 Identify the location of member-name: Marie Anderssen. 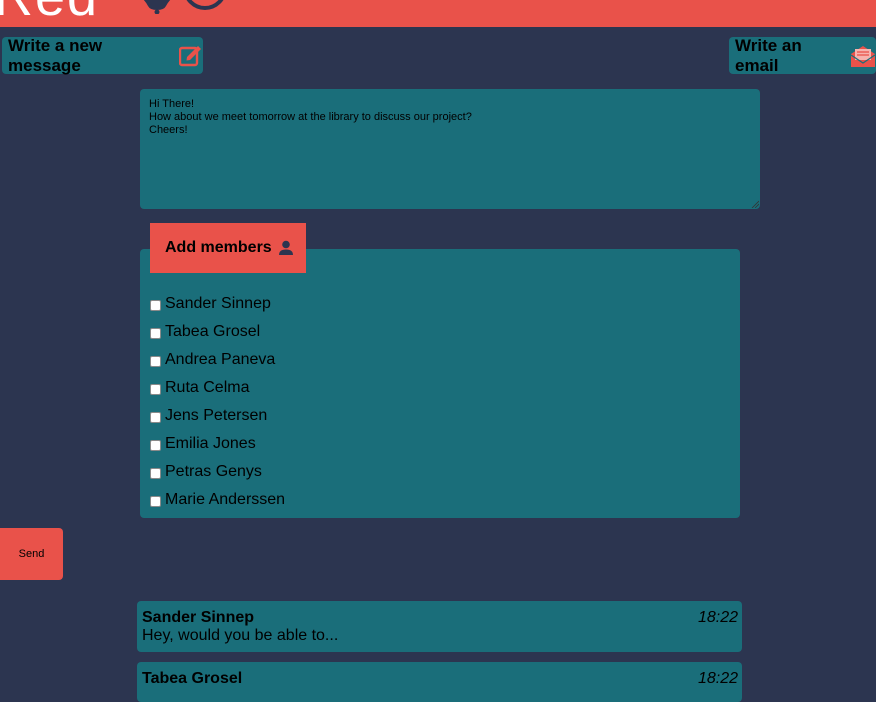
(225, 499).